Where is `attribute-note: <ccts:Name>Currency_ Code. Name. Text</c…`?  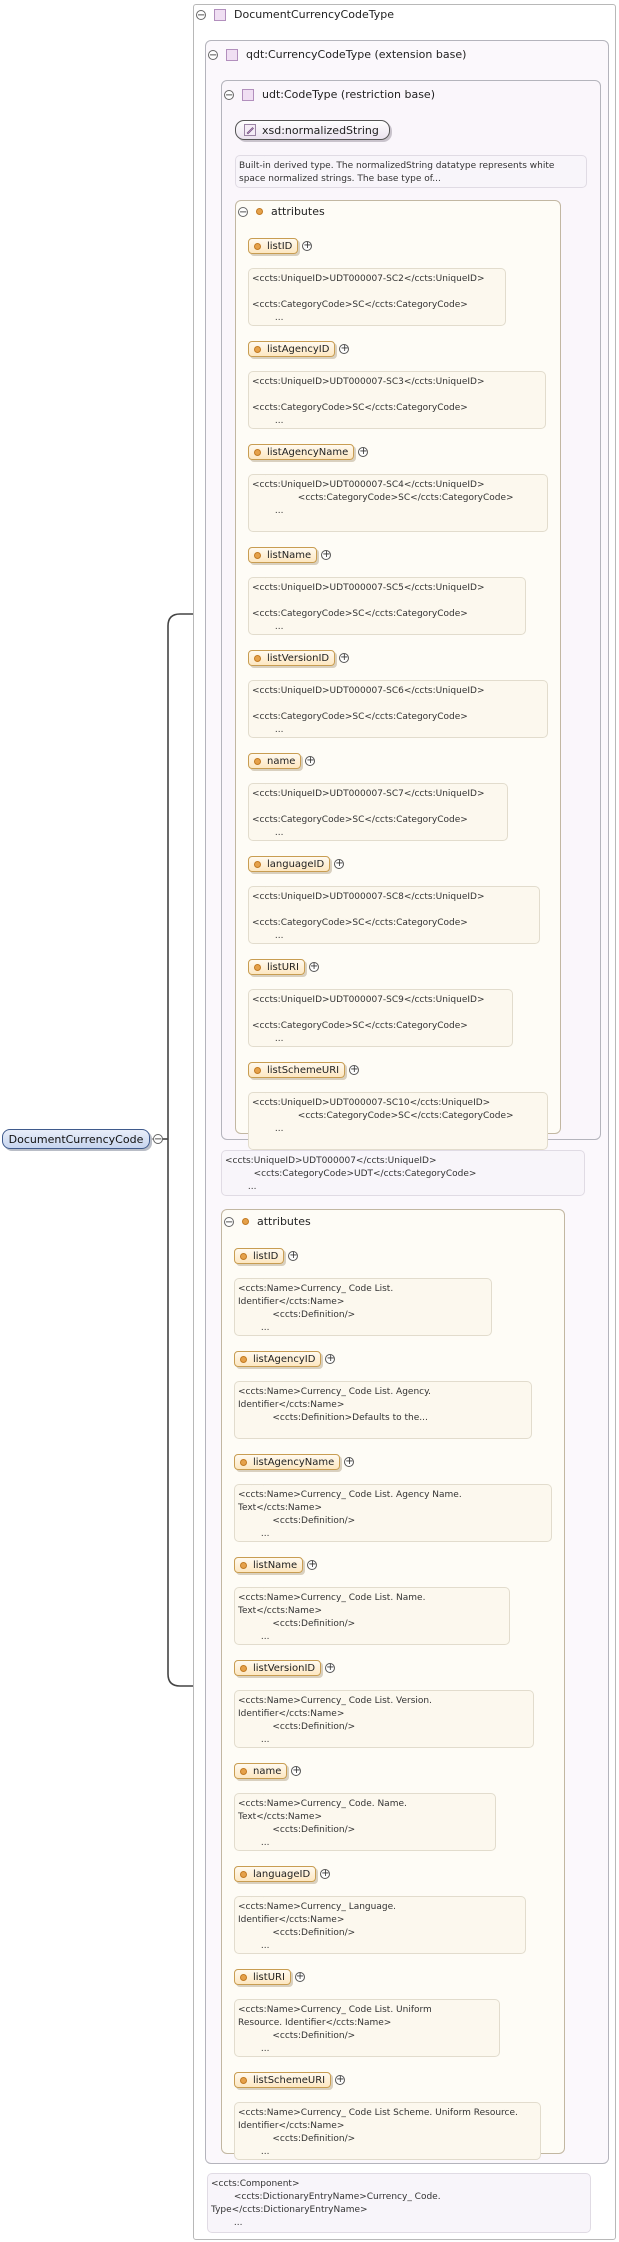 attribute-note: <ccts:Name>Currency_ Code. Name. Text</c… is located at coordinates (365, 1822).